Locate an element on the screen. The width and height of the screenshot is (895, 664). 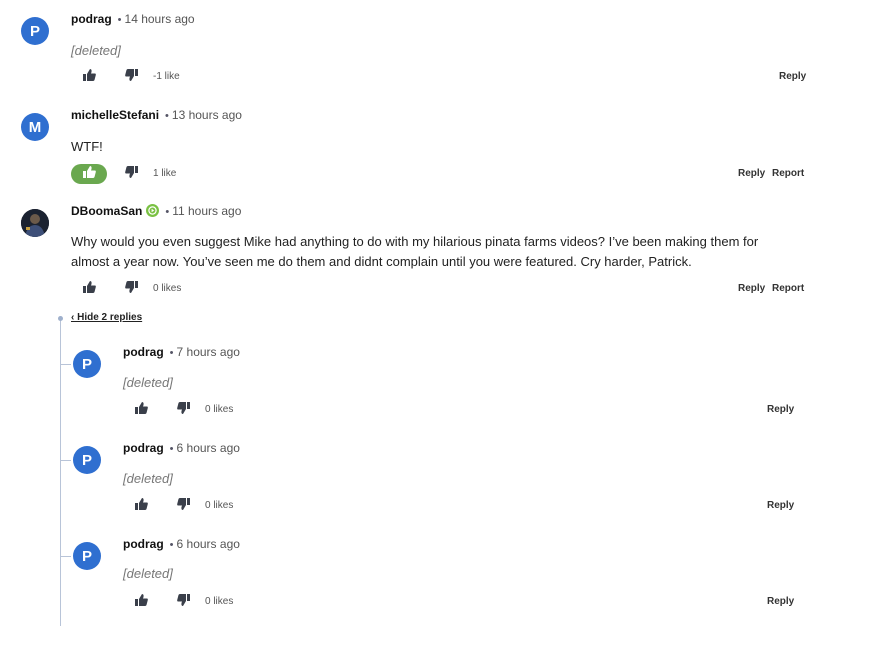
like-count: 1 like is located at coordinates (165, 173).